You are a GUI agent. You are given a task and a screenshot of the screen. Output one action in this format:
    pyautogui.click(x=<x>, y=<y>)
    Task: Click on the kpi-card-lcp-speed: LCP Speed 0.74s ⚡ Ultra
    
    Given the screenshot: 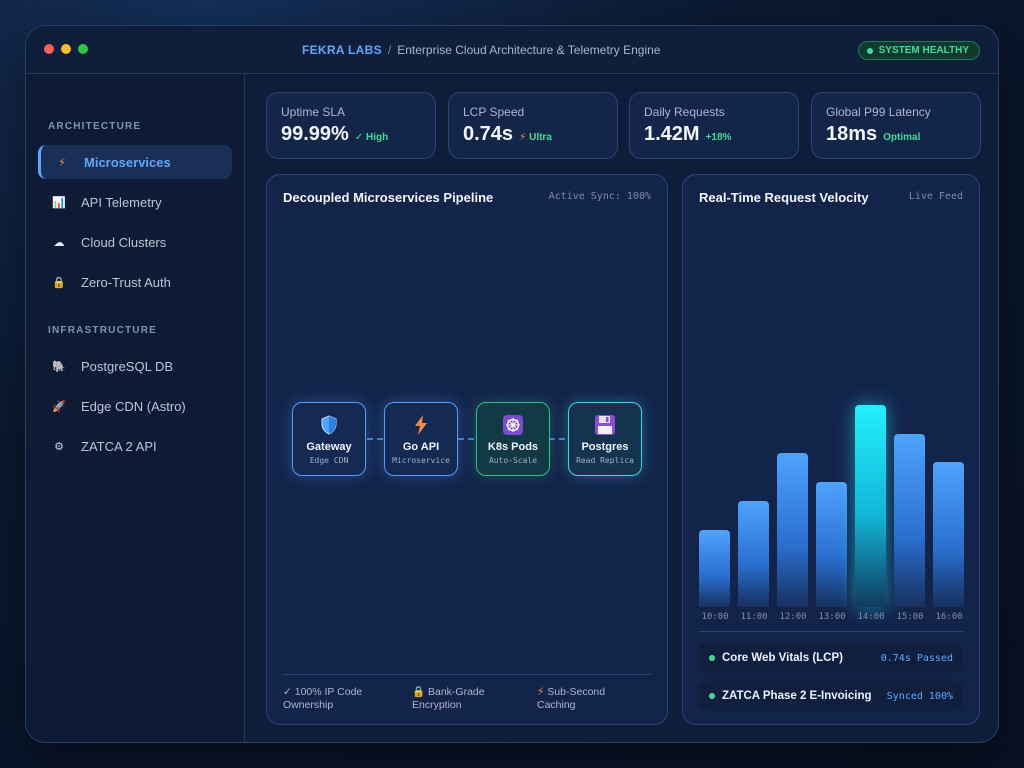 What is the action you would take?
    pyautogui.click(x=533, y=125)
    